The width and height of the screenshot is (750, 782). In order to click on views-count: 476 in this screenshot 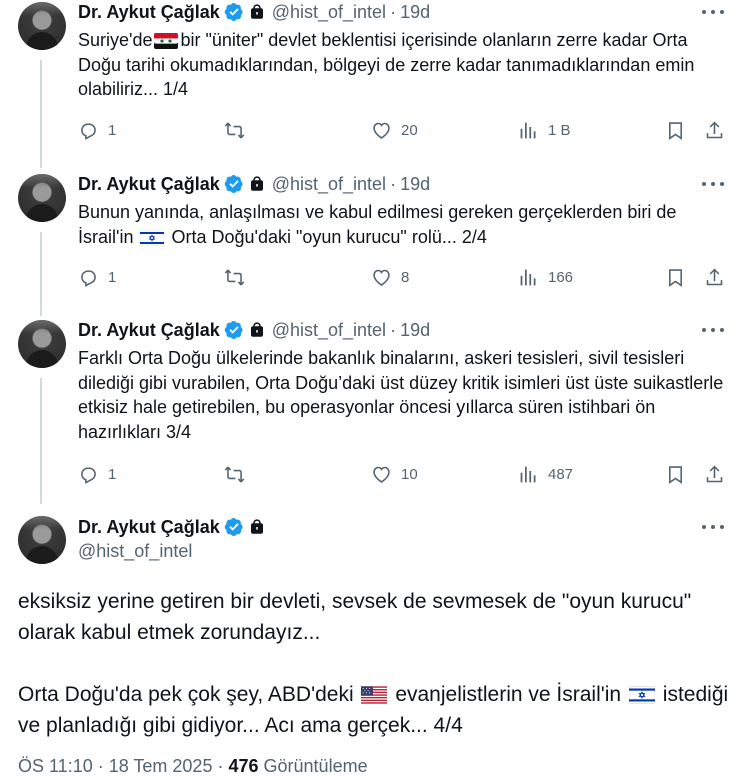, I will do `click(243, 766)`.